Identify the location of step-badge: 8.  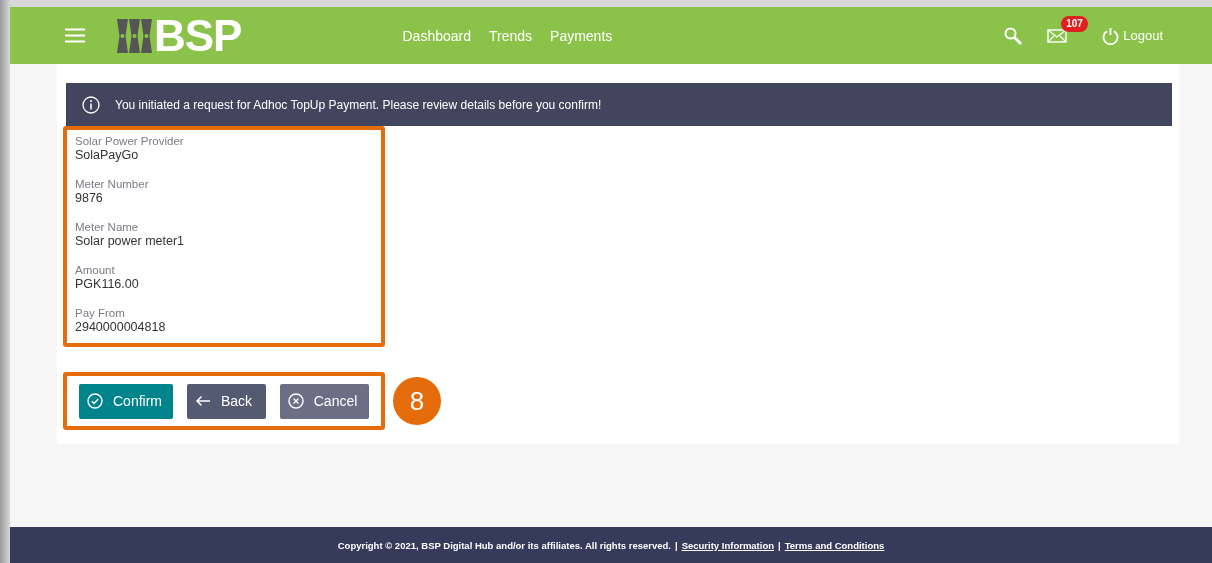
(417, 401).